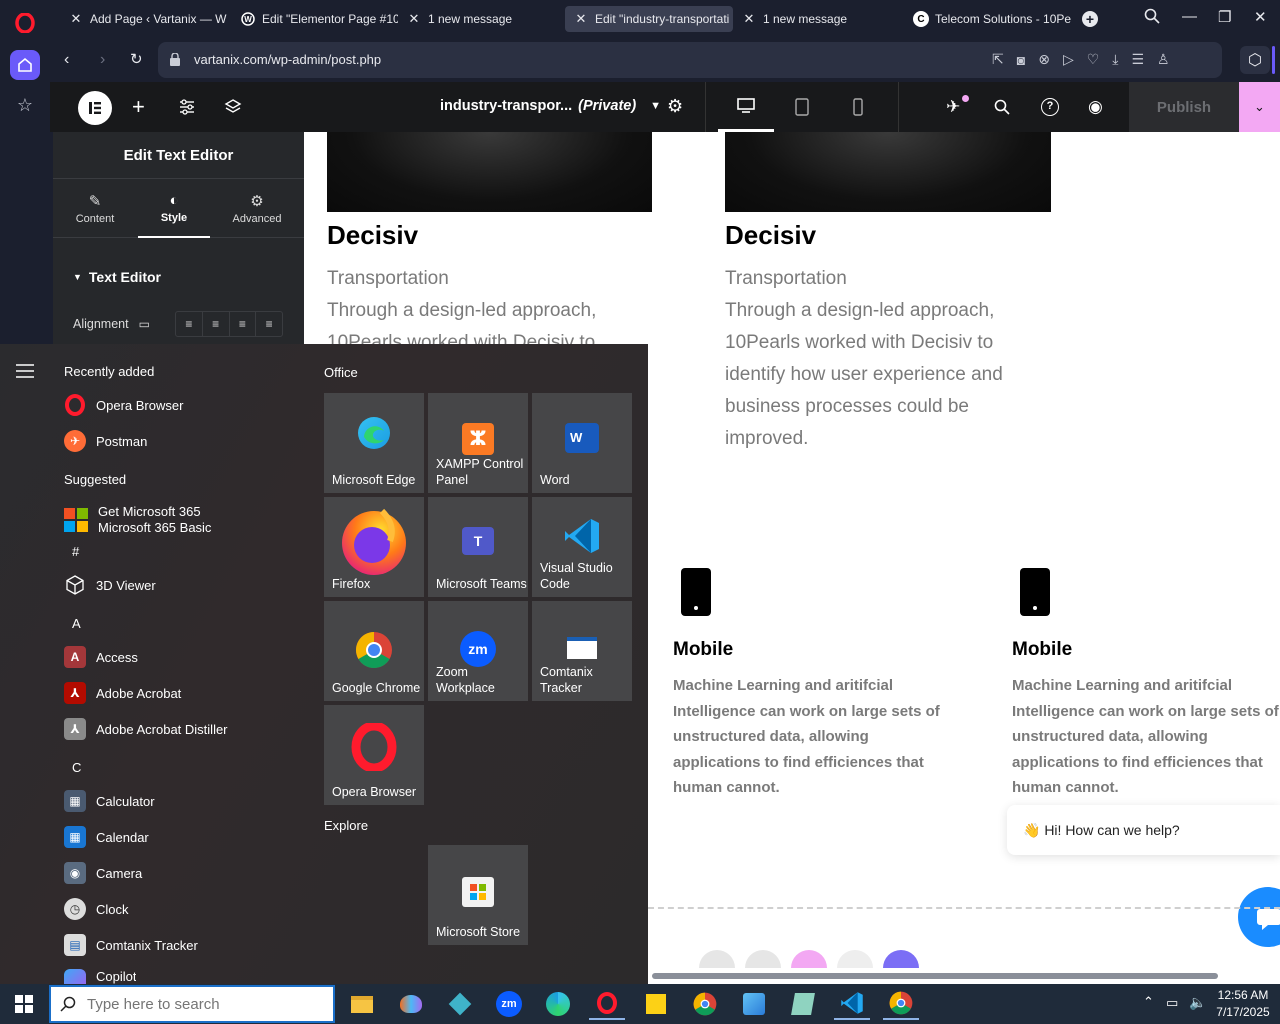  Describe the element at coordinates (411, 1004) in the screenshot. I see `paint-app-icon` at that location.